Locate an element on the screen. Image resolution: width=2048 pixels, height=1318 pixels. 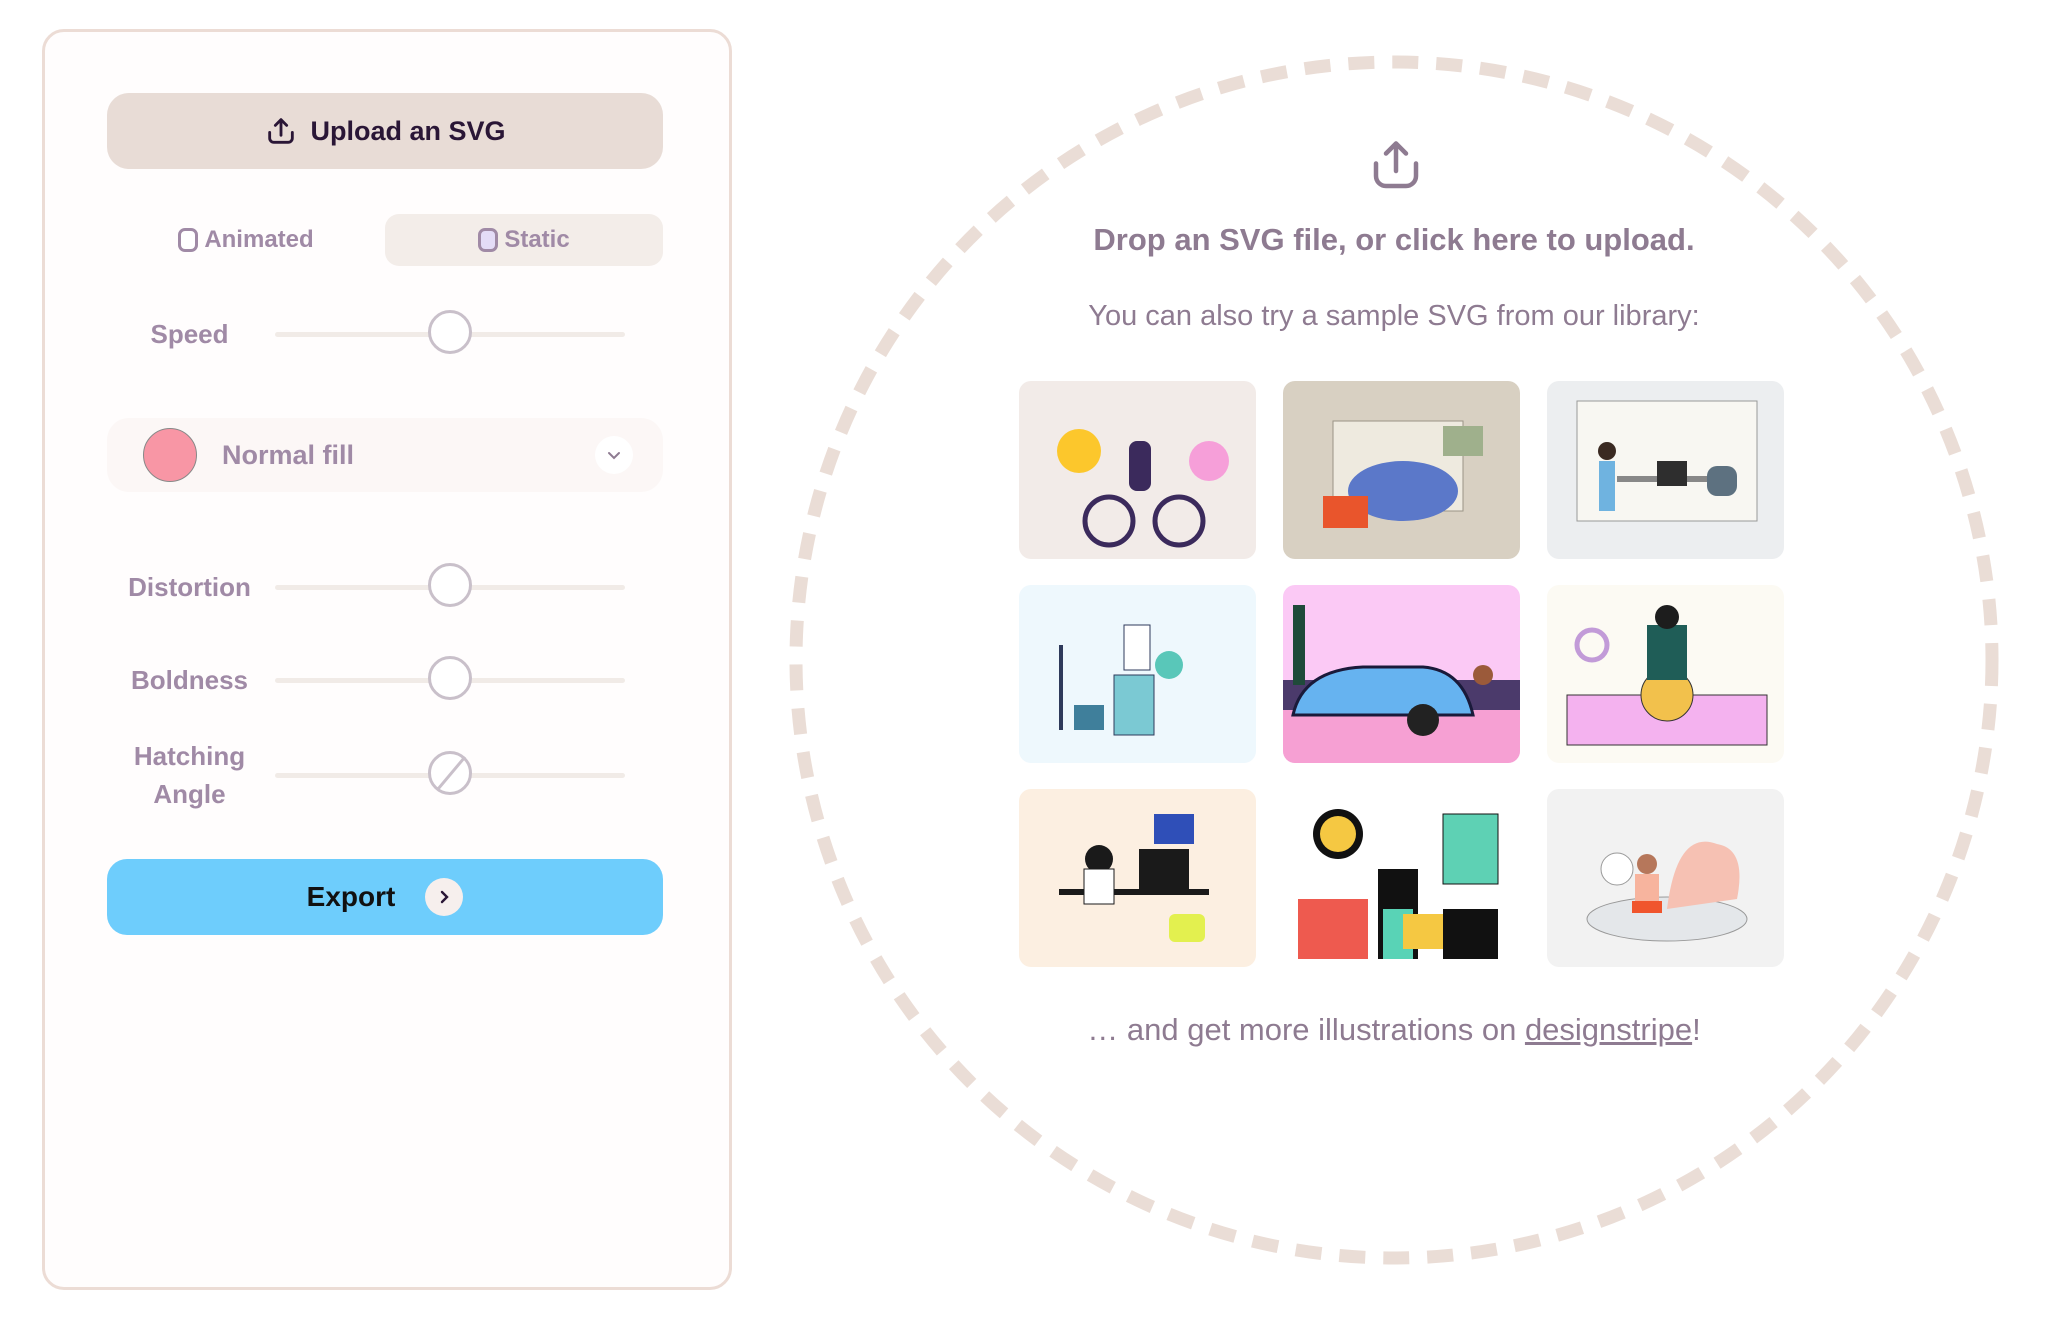
upload-svg-button: Upload an SVG is located at coordinates (385, 131).